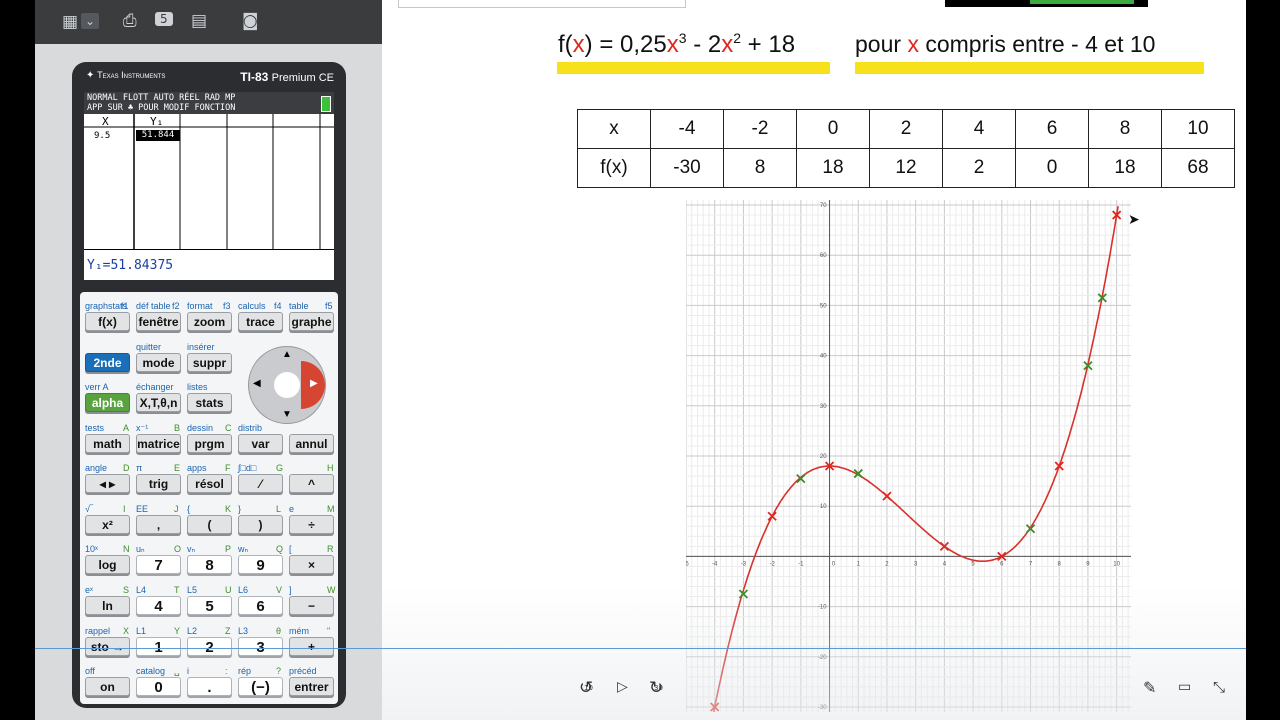 The height and width of the screenshot is (720, 1280). Describe the element at coordinates (823, 256) in the screenshot. I see `y-tick-label: 60` at that location.